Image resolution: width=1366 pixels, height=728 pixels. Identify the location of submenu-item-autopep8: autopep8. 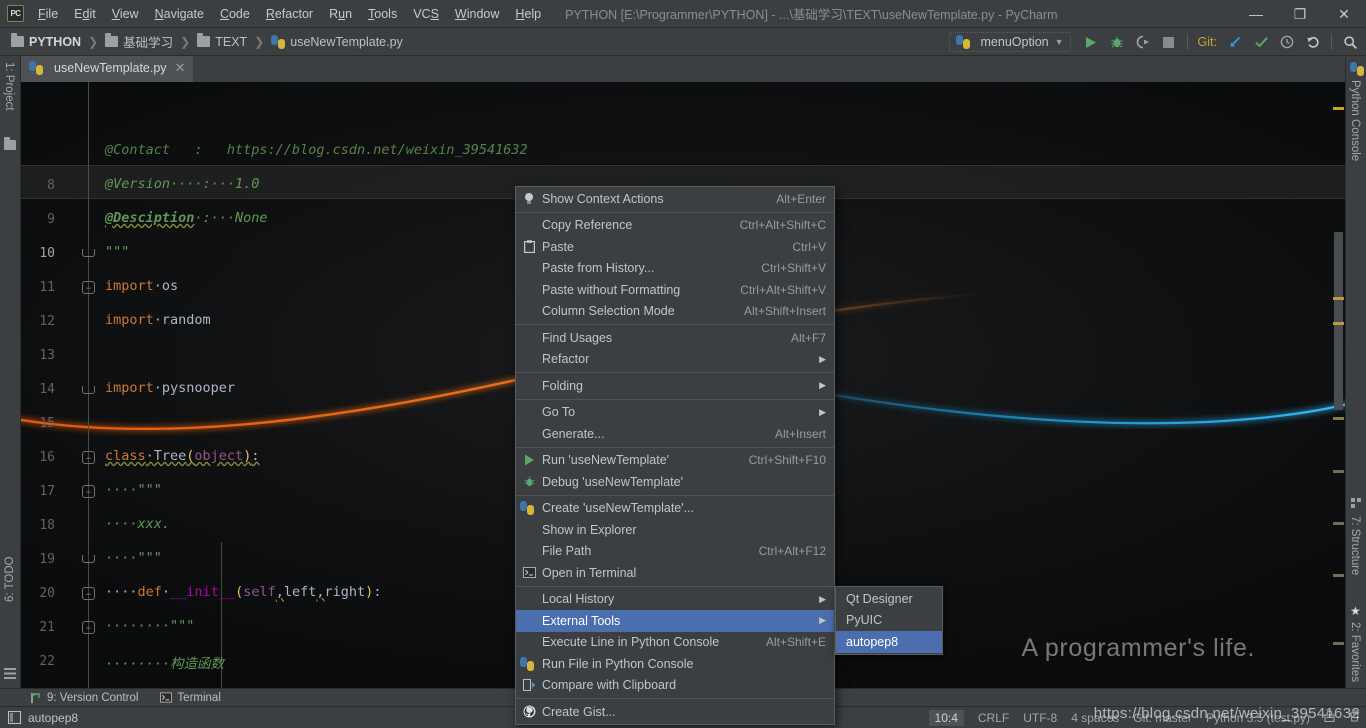
(889, 642).